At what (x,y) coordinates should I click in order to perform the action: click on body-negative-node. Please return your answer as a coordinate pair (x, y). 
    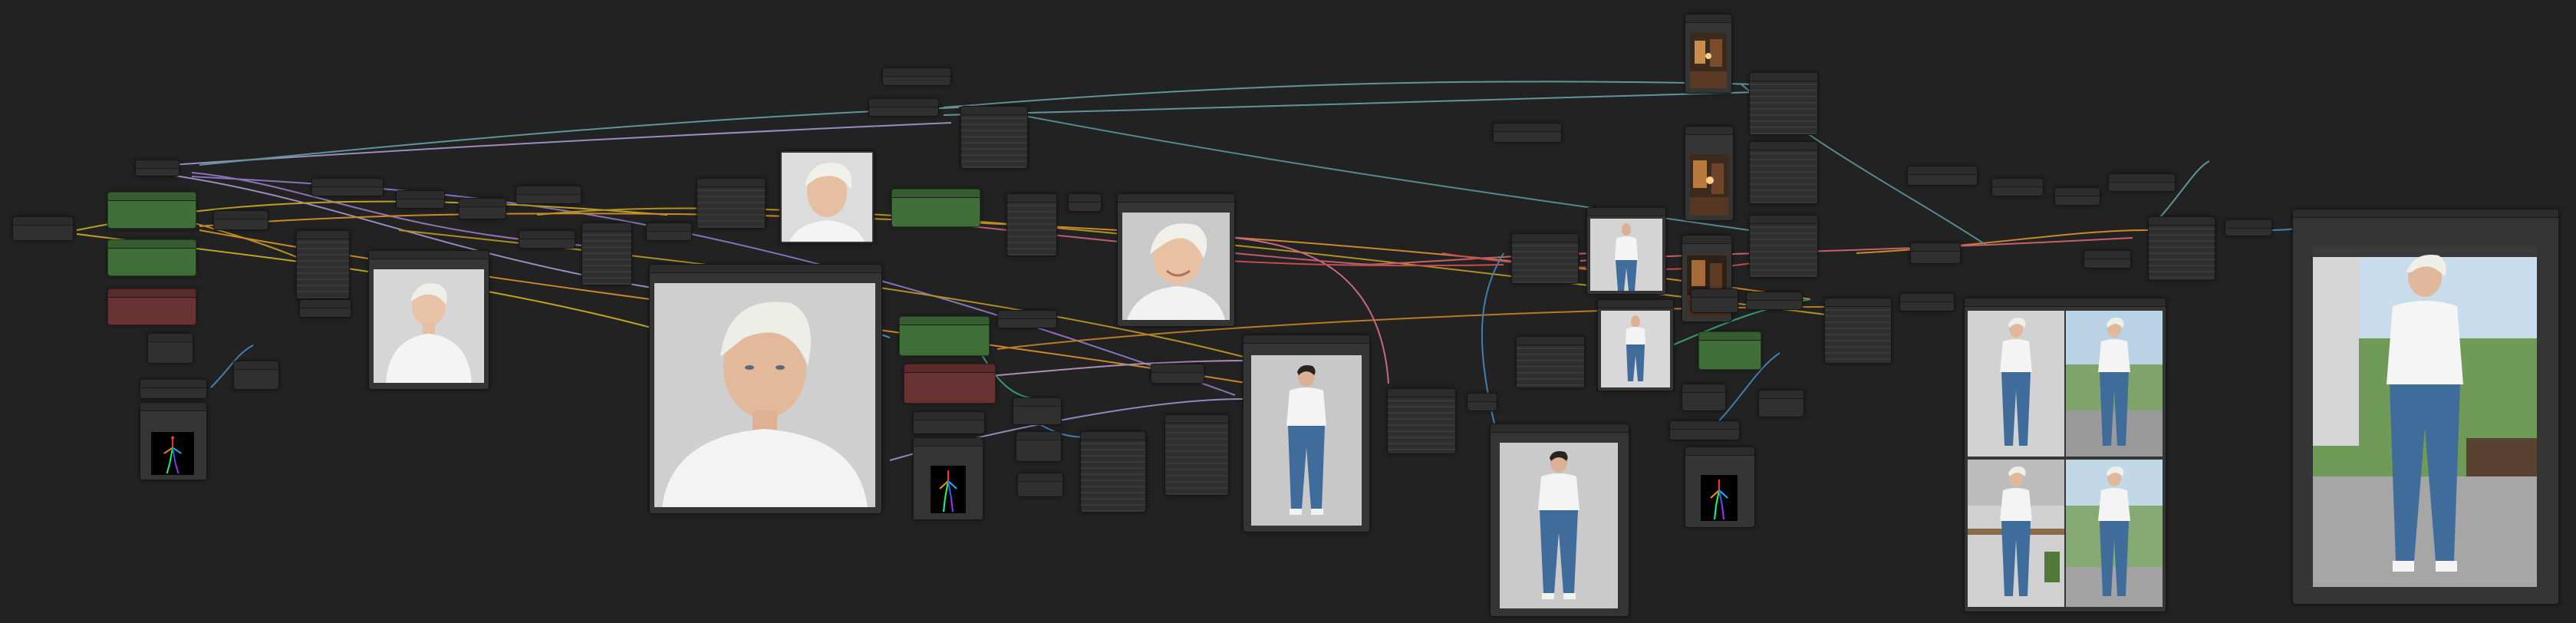
    Looking at the image, I should click on (950, 384).